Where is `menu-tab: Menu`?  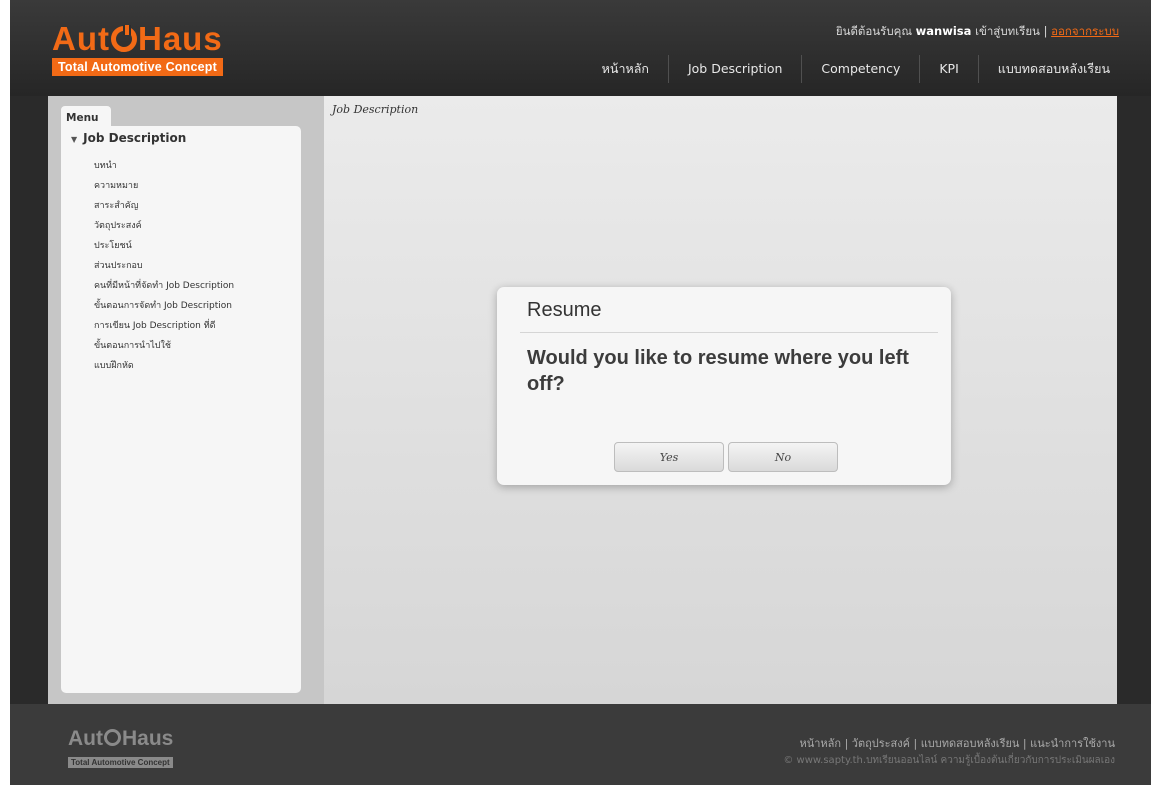 menu-tab: Menu is located at coordinates (86, 117).